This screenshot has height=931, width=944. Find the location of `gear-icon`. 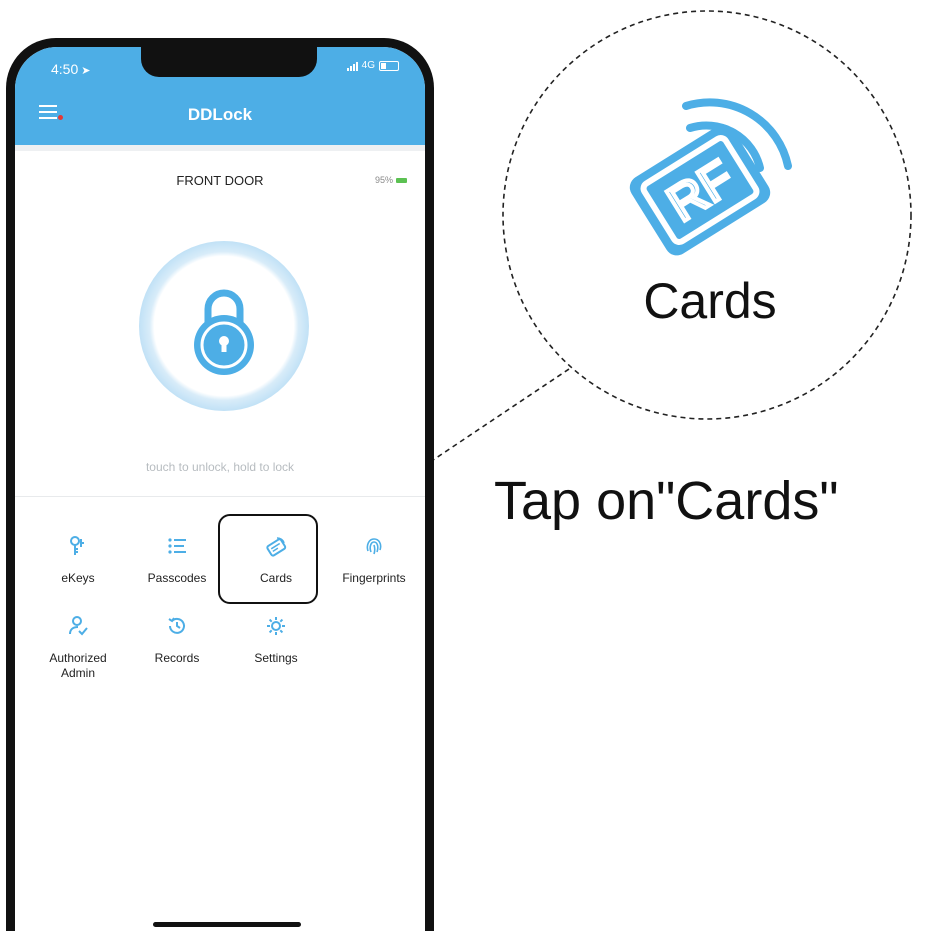

gear-icon is located at coordinates (276, 626).